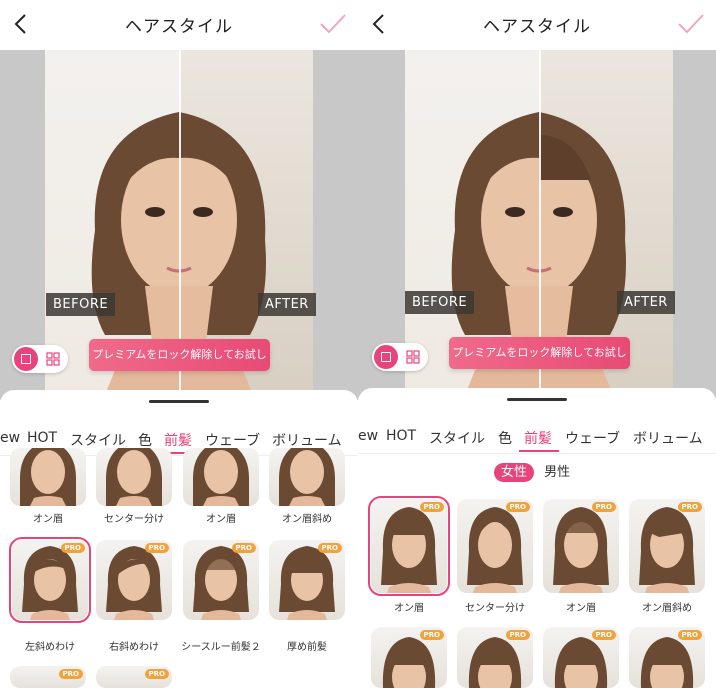  I want to click on style-label: 厚め前髪, so click(307, 647).